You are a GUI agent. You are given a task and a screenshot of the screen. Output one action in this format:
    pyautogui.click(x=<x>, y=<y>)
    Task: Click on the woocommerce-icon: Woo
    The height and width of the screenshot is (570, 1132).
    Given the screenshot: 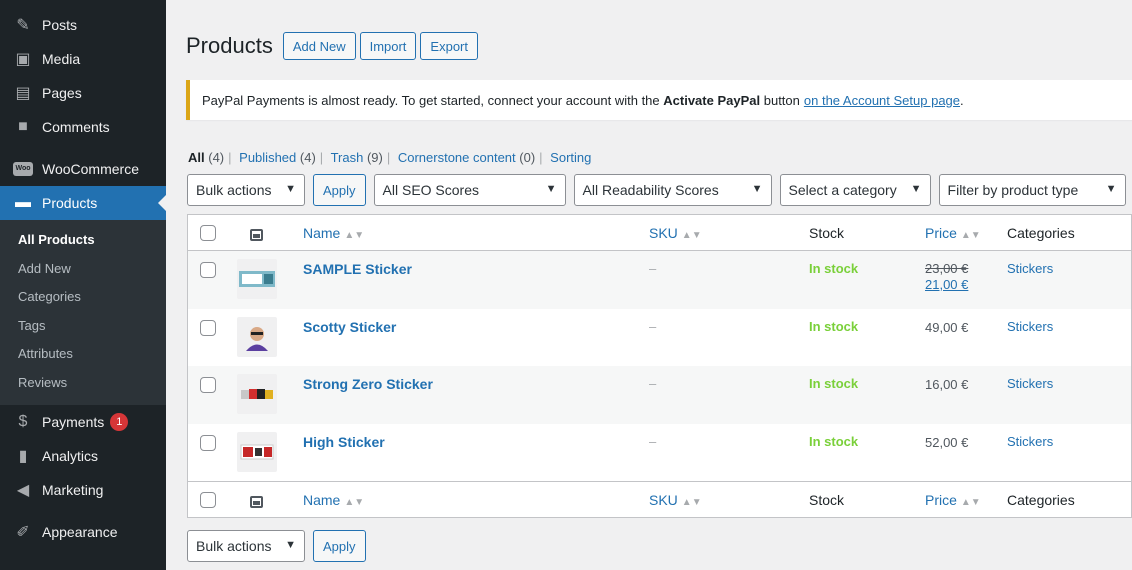 What is the action you would take?
    pyautogui.click(x=23, y=169)
    